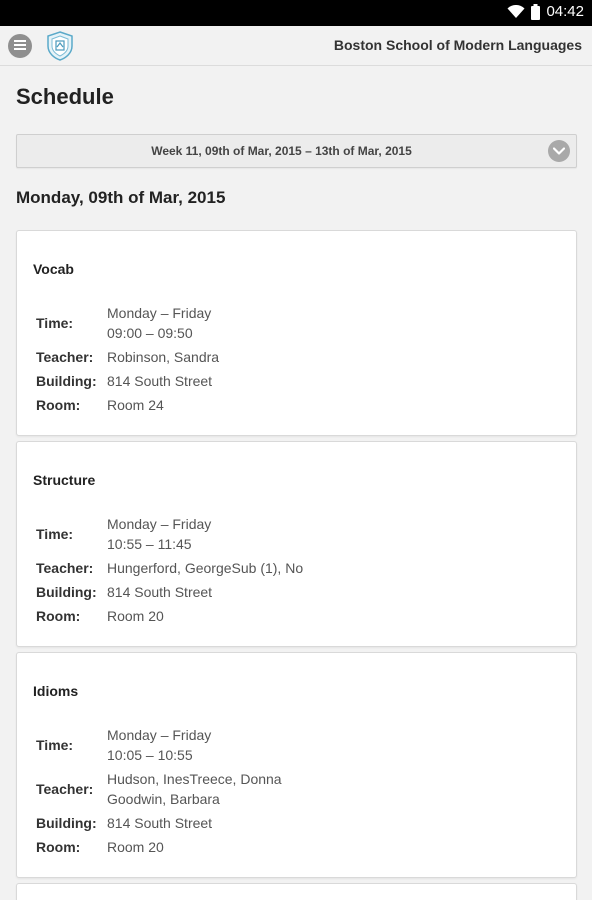 The width and height of the screenshot is (592, 900). Describe the element at coordinates (64, 480) in the screenshot. I see `class-title: Structure` at that location.